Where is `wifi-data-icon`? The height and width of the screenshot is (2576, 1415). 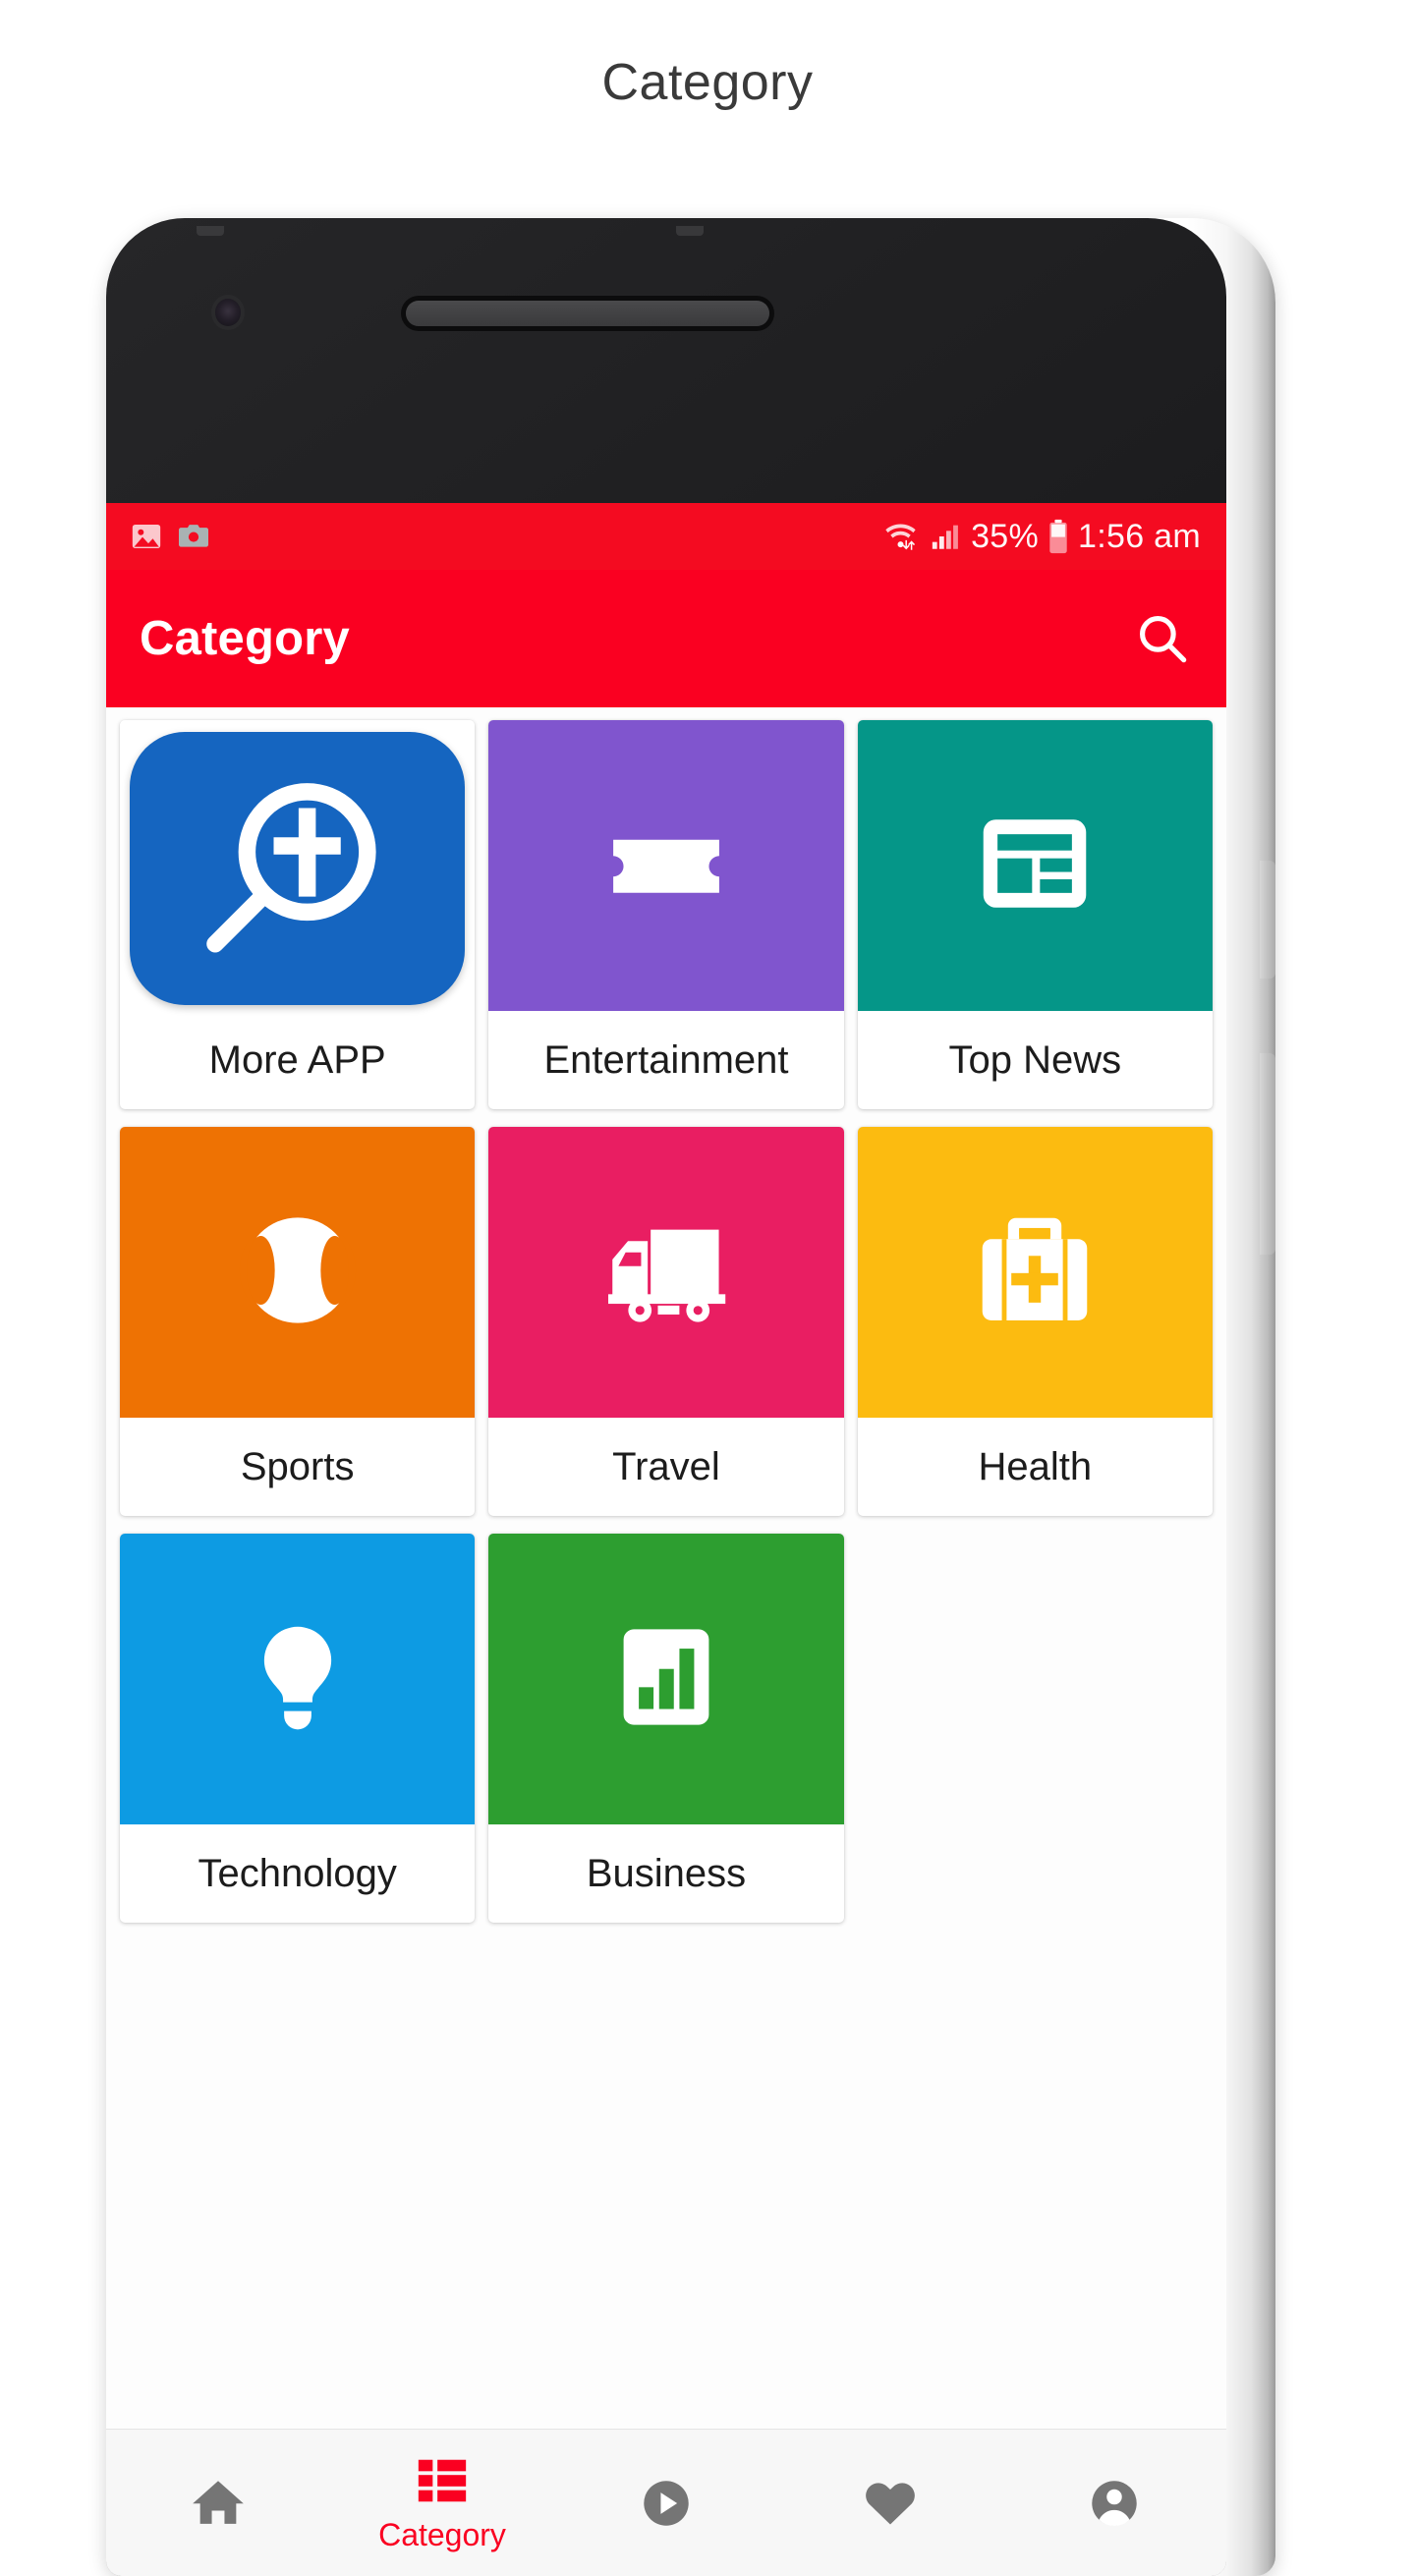
wifi-data-icon is located at coordinates (902, 536).